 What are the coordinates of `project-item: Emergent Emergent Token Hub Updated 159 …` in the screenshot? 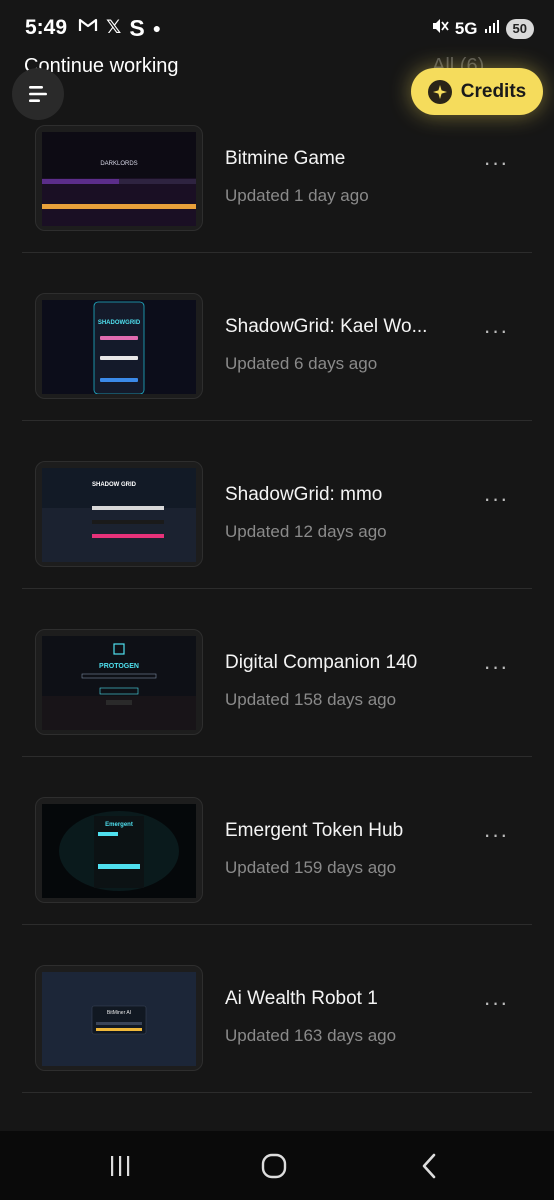 It's located at (277, 841).